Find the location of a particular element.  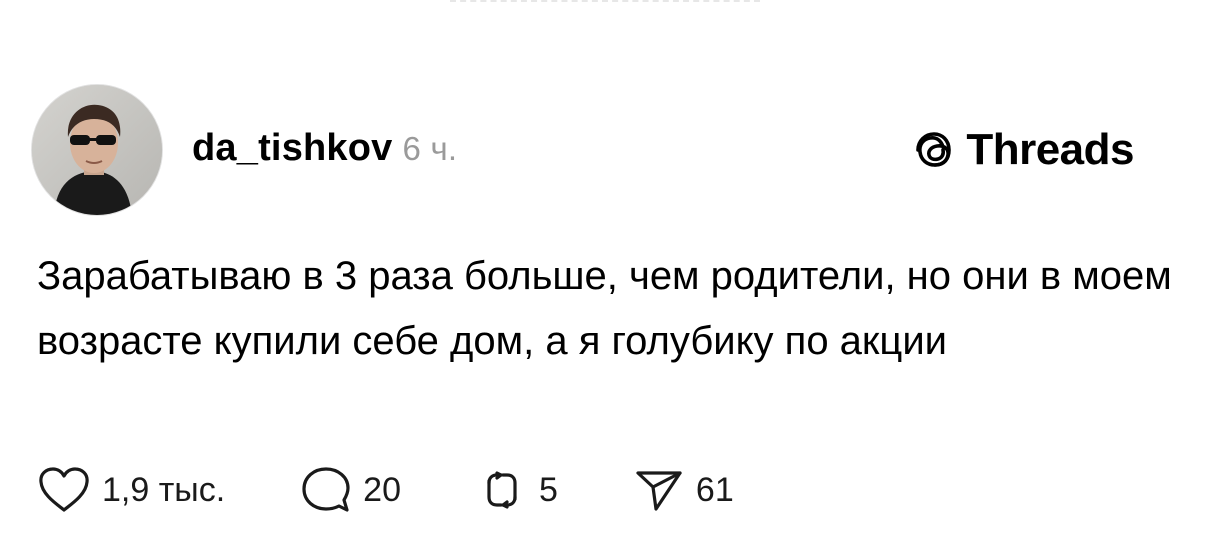

repost-icon is located at coordinates (502, 490).